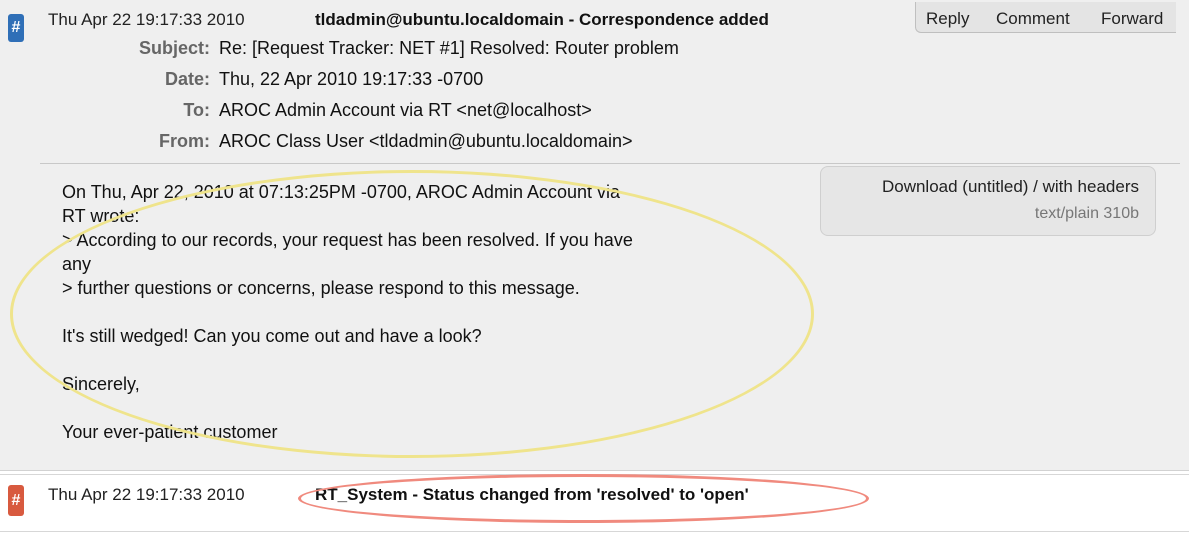  Describe the element at coordinates (1010, 187) in the screenshot. I see `download-link: Download (untitled) / with headers` at that location.